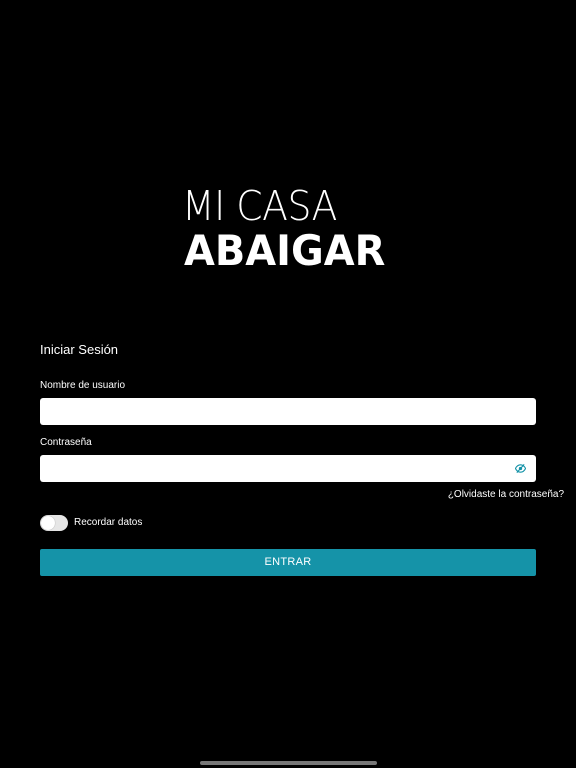 The width and height of the screenshot is (576, 768). Describe the element at coordinates (48, 523) in the screenshot. I see `toggle-knob` at that location.